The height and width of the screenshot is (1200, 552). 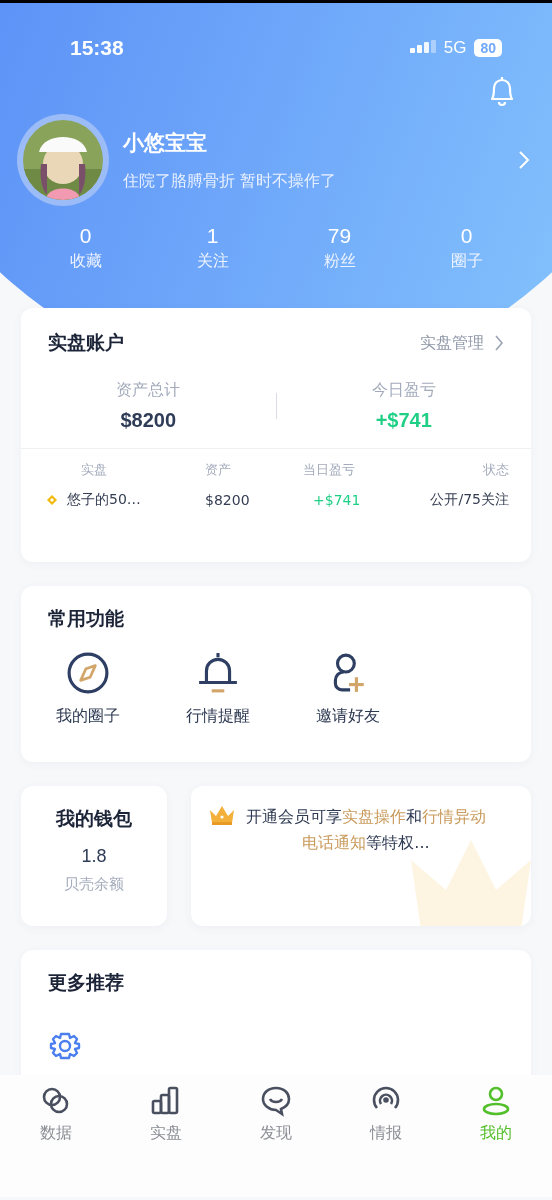 What do you see at coordinates (94, 884) in the screenshot?
I see `balance-label: 贝壳余额` at bounding box center [94, 884].